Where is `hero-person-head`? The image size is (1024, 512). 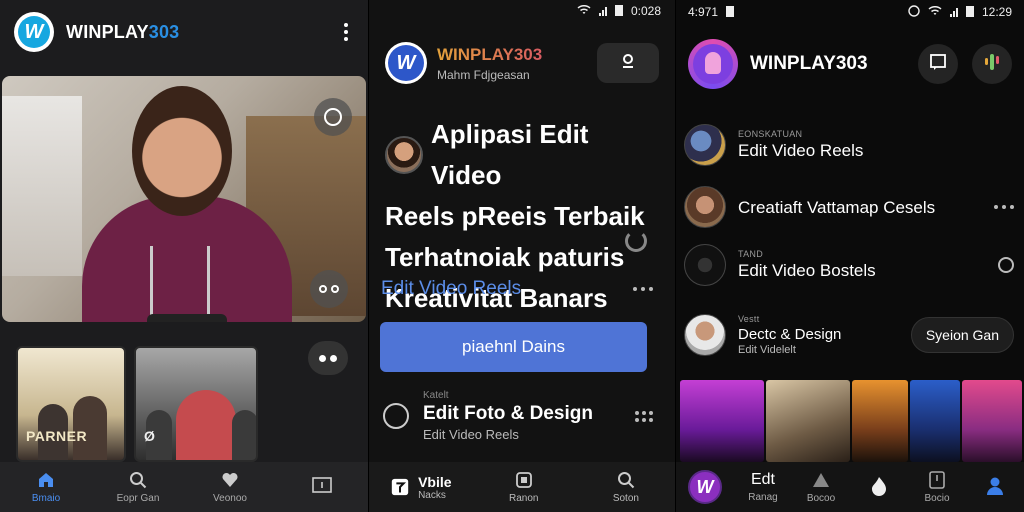
hero-person-head is located at coordinates (182, 151).